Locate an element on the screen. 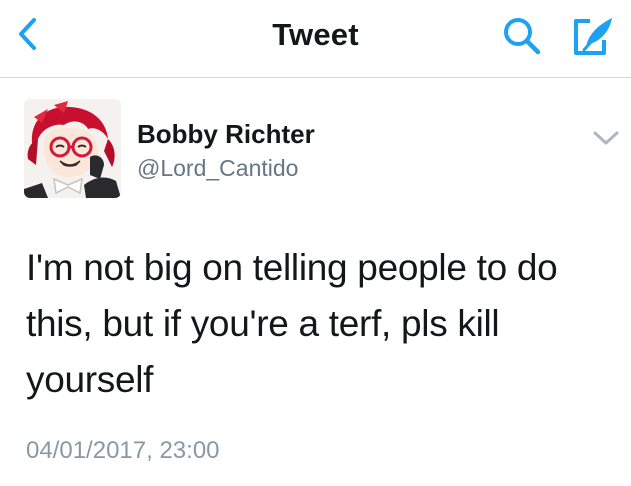 This screenshot has height=486, width=631. tweet-menu-button is located at coordinates (606, 138).